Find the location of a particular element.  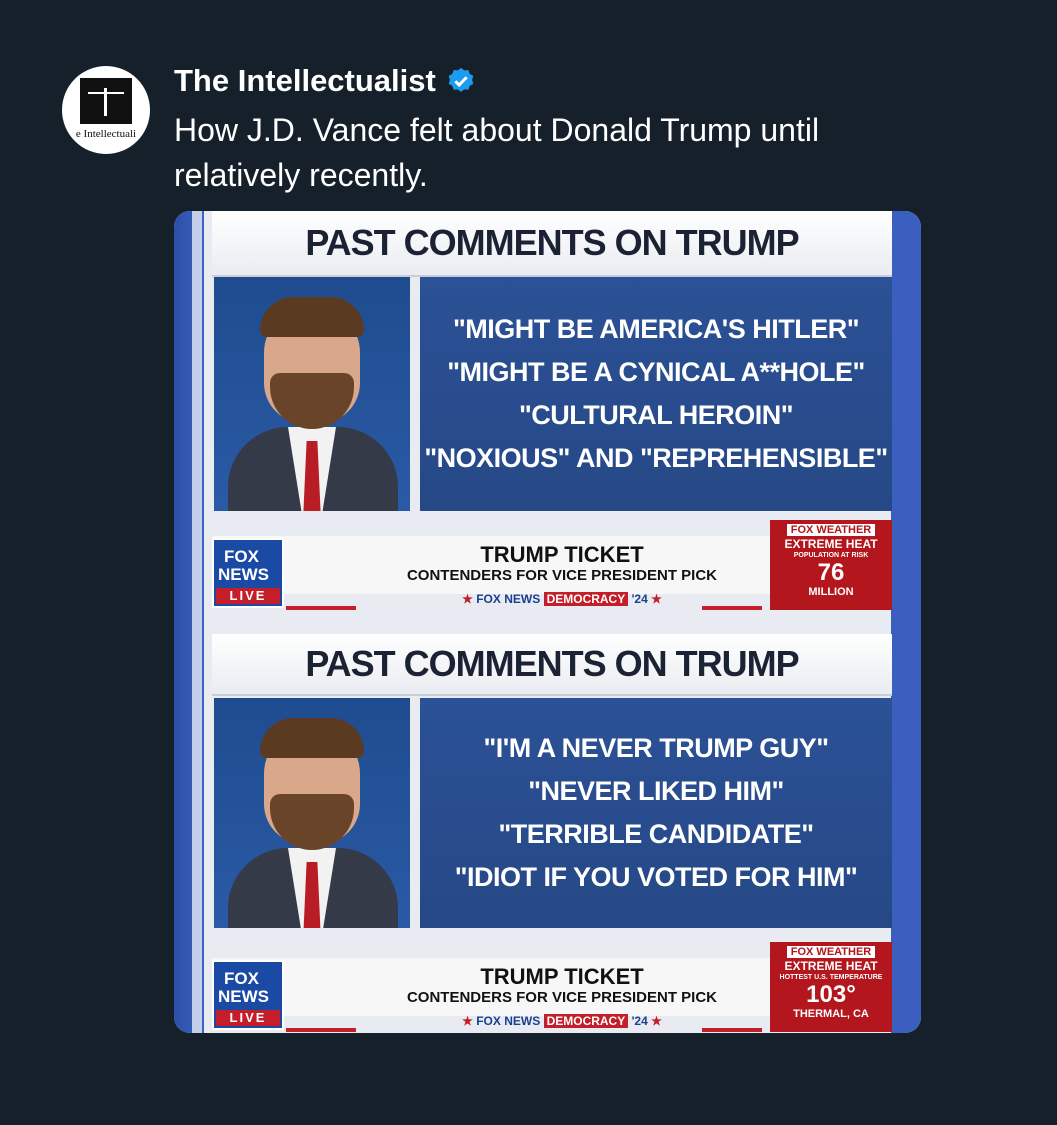

quote-line: "MIGHT BE AMERICA'S HITLER" is located at coordinates (656, 329).